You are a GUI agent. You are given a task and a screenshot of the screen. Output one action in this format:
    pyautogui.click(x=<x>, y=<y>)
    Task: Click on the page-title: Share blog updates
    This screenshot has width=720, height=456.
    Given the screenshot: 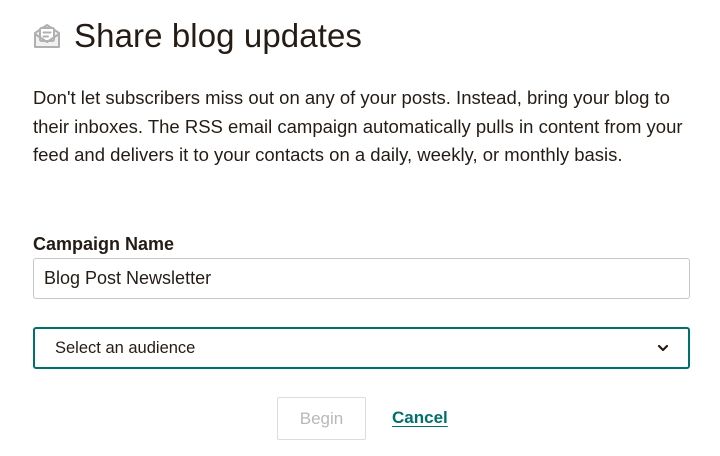 What is the action you would take?
    pyautogui.click(x=218, y=35)
    